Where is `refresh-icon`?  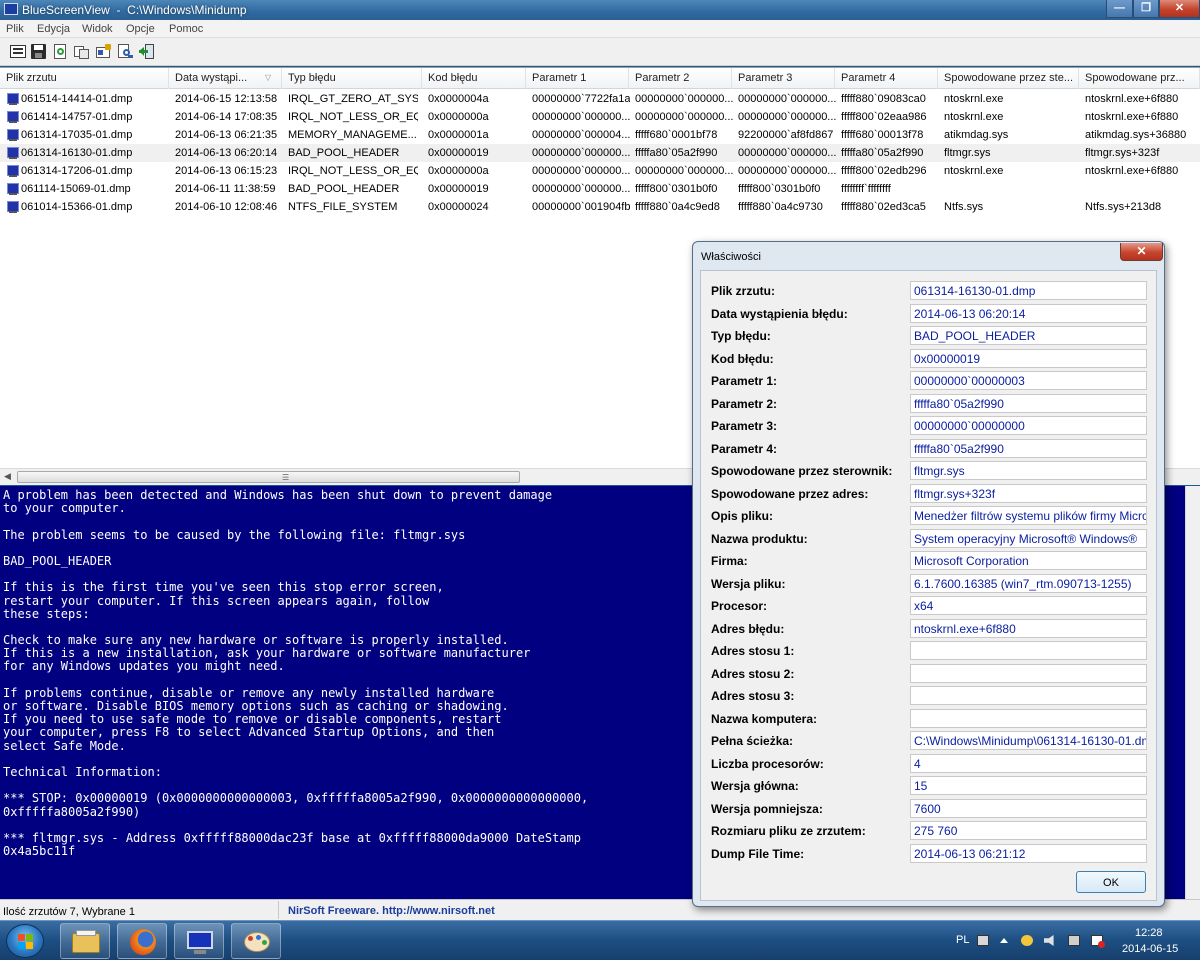 refresh-icon is located at coordinates (61, 51).